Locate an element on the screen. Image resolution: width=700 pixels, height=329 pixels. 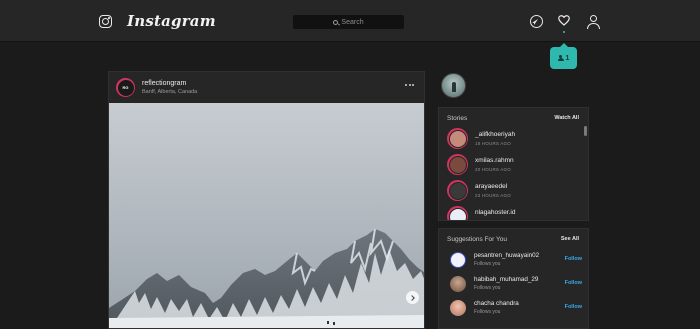
follow-notification-badge: 1 is located at coordinates (563, 56).